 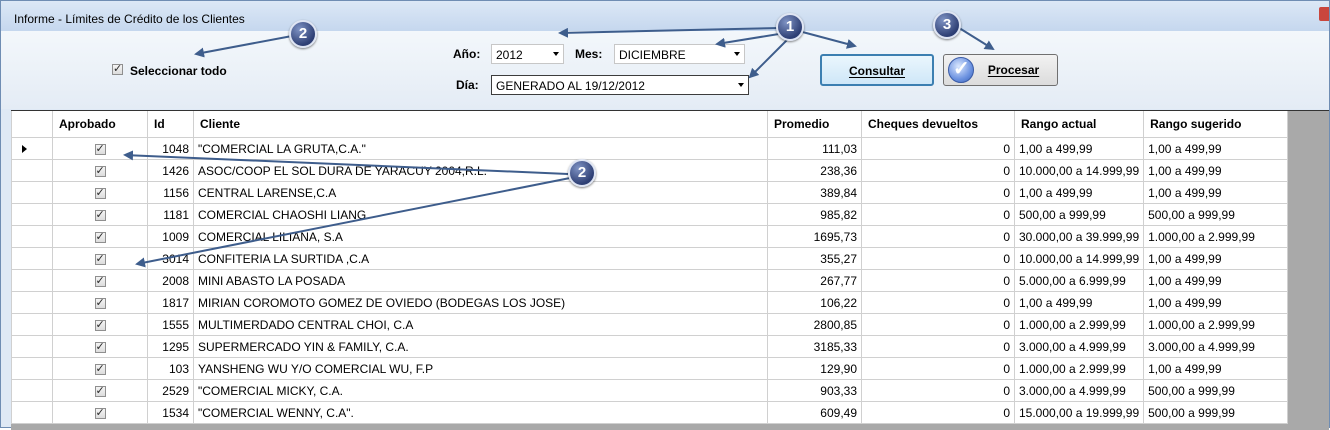 I want to click on client-cell: "COMERCIAL LA GRUTA,C.A.", so click(x=480, y=148).